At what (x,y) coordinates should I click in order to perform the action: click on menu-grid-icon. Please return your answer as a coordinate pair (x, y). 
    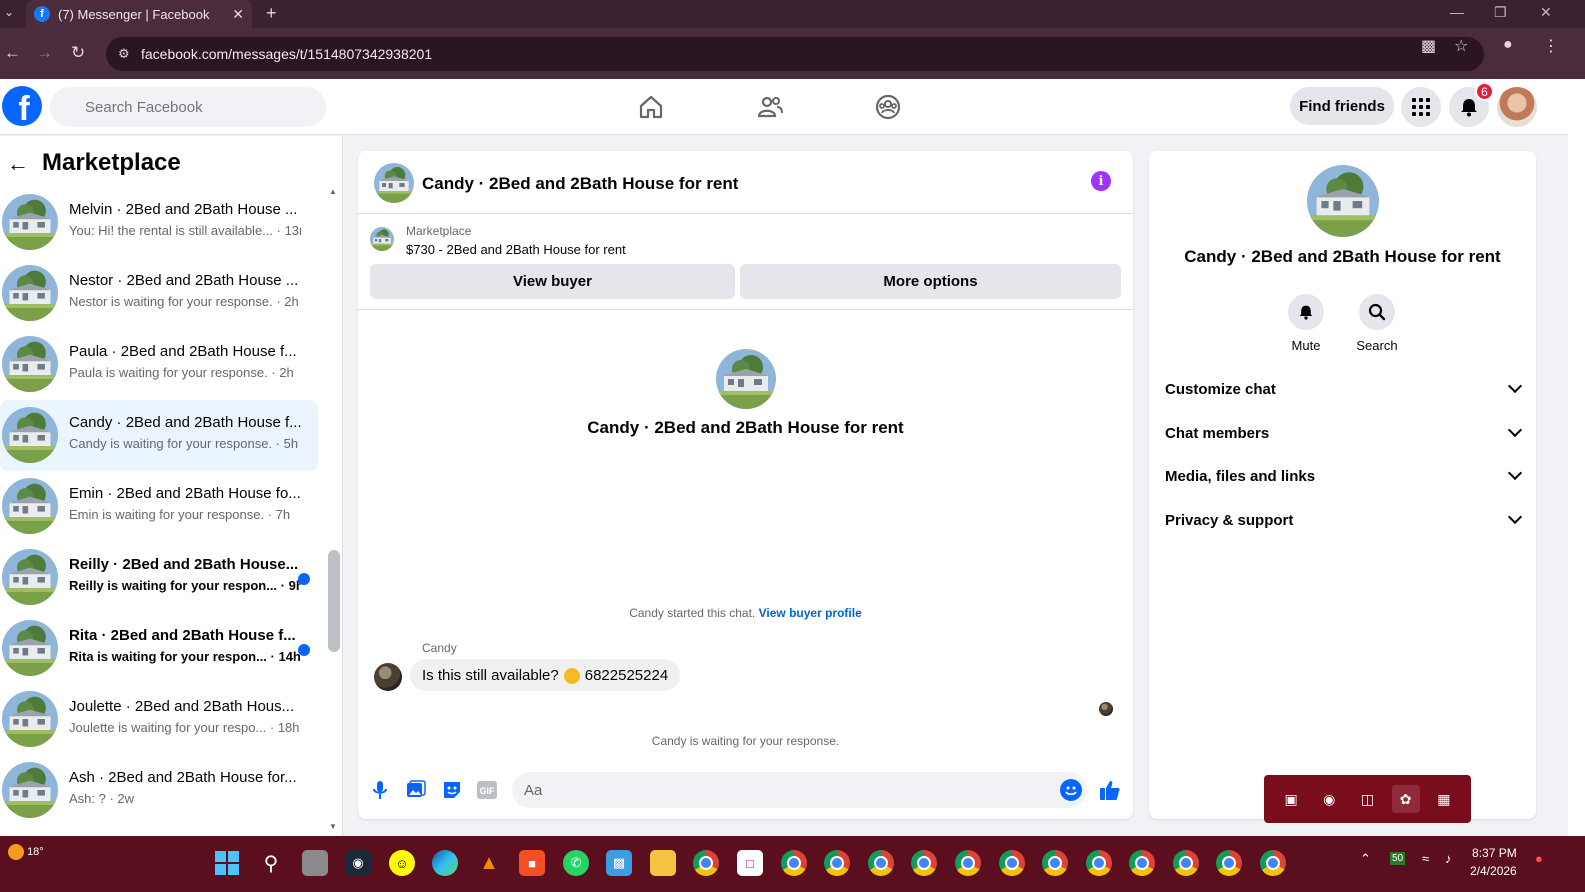
    Looking at the image, I should click on (1421, 107).